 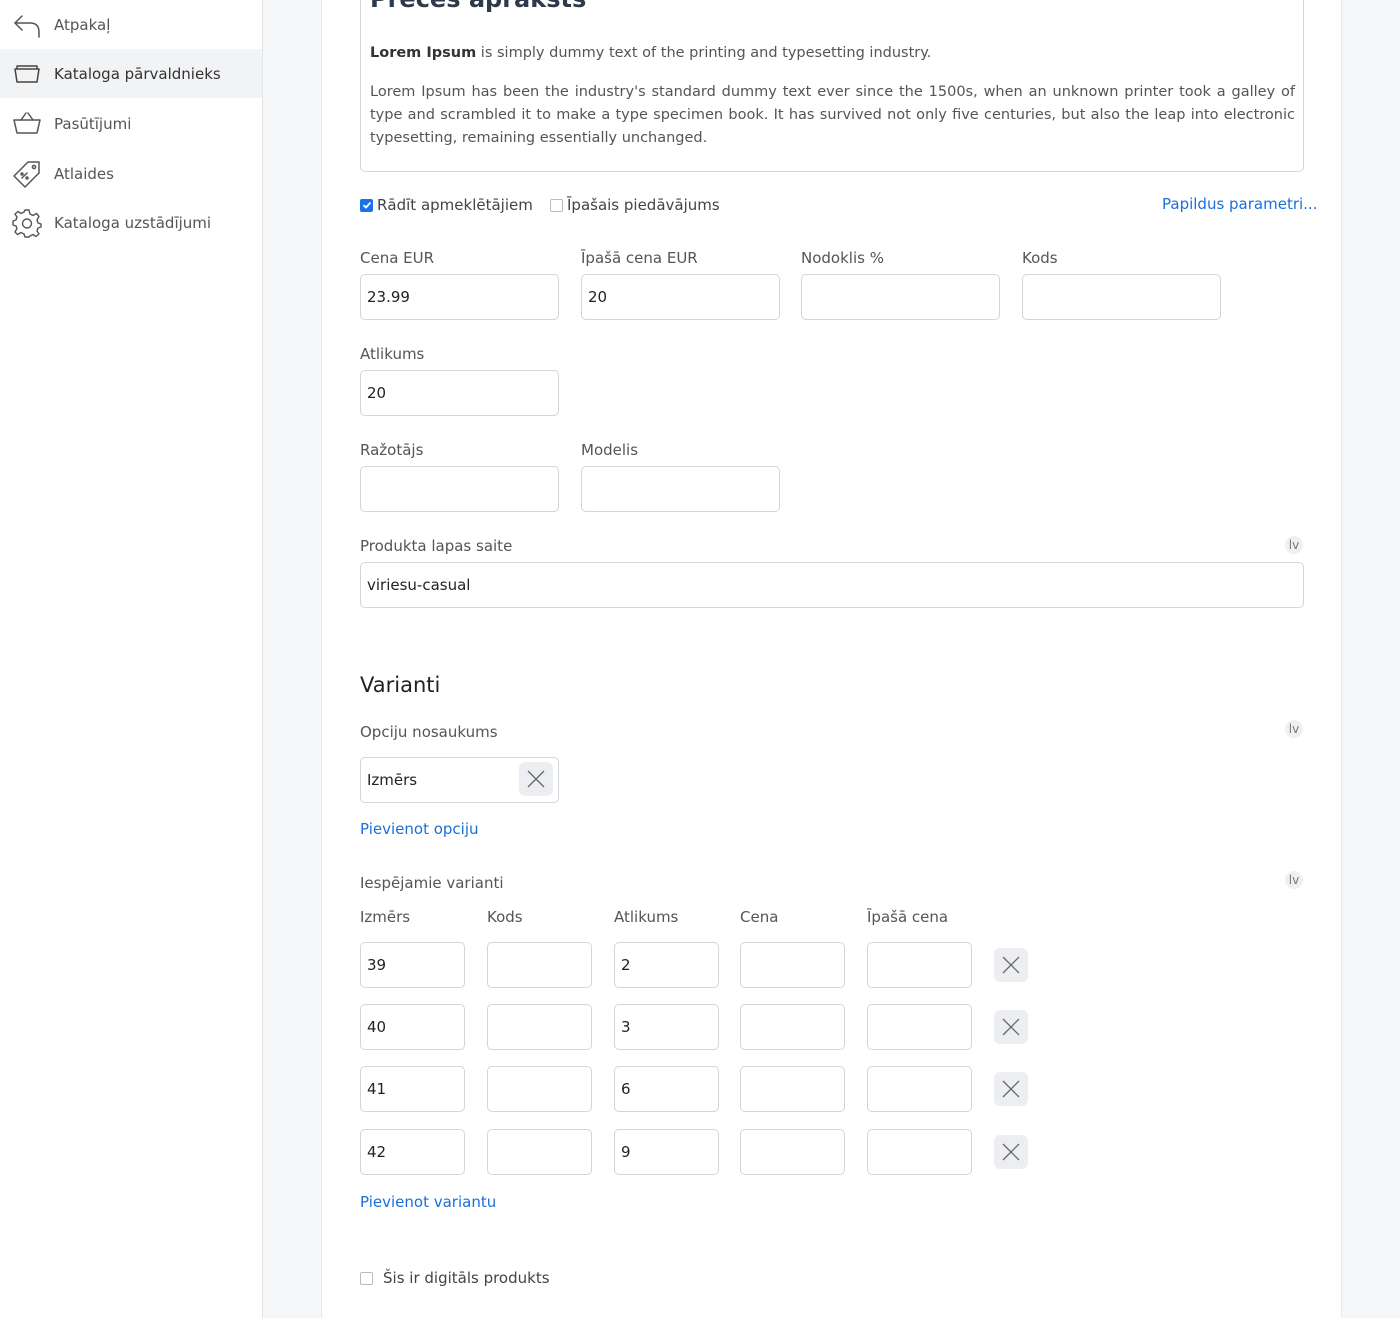 I want to click on special-price-input, so click(x=680, y=297).